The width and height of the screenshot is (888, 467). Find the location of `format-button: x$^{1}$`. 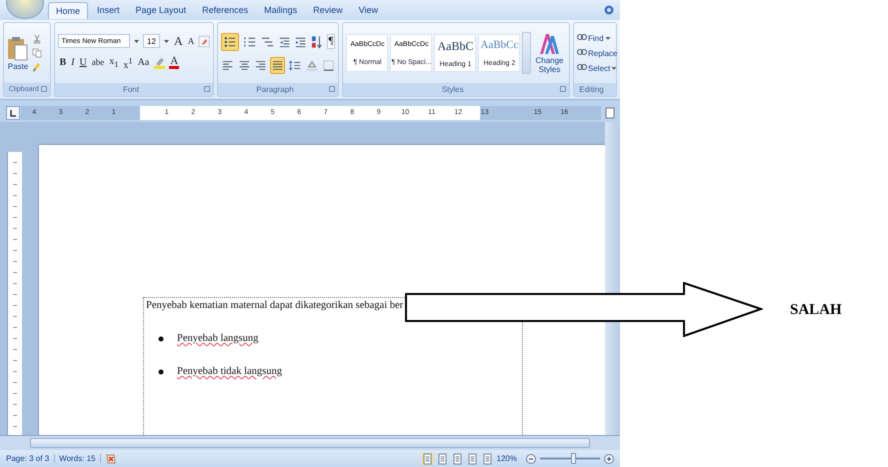

format-button: x$^{1}$ is located at coordinates (128, 63).